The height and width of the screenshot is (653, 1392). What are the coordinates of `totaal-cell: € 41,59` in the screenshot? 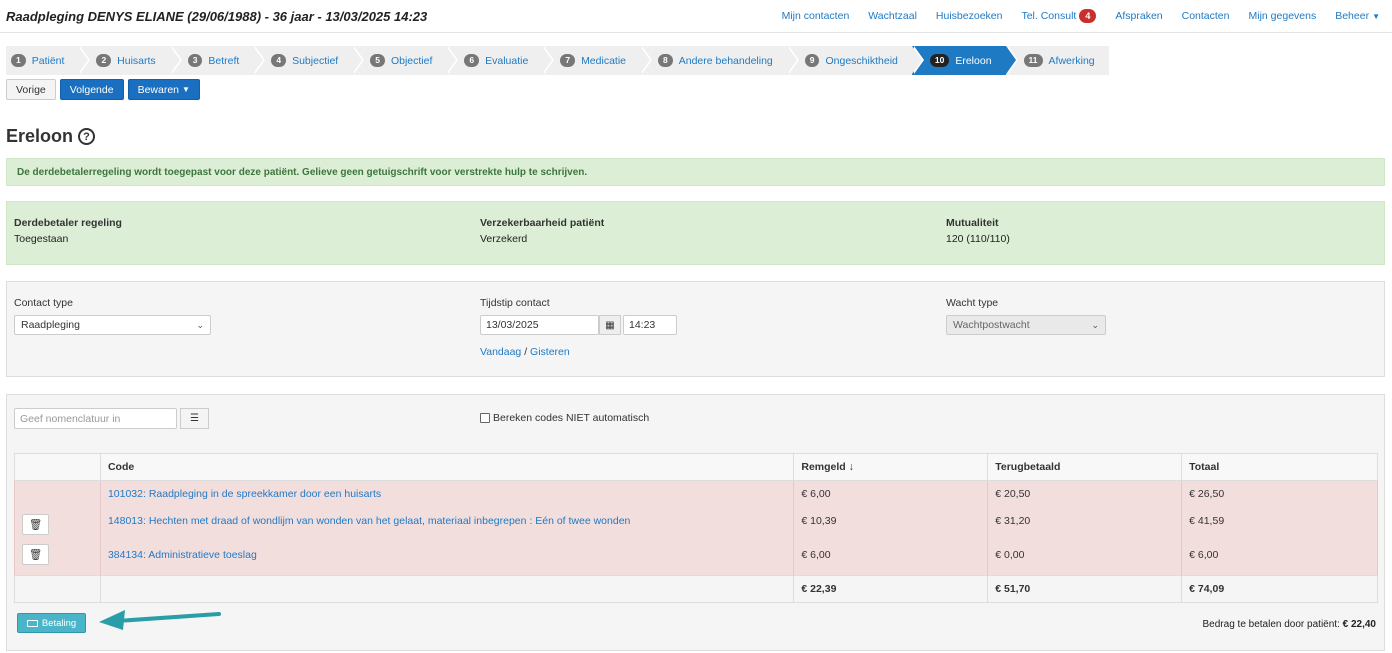 It's located at (1279, 521).